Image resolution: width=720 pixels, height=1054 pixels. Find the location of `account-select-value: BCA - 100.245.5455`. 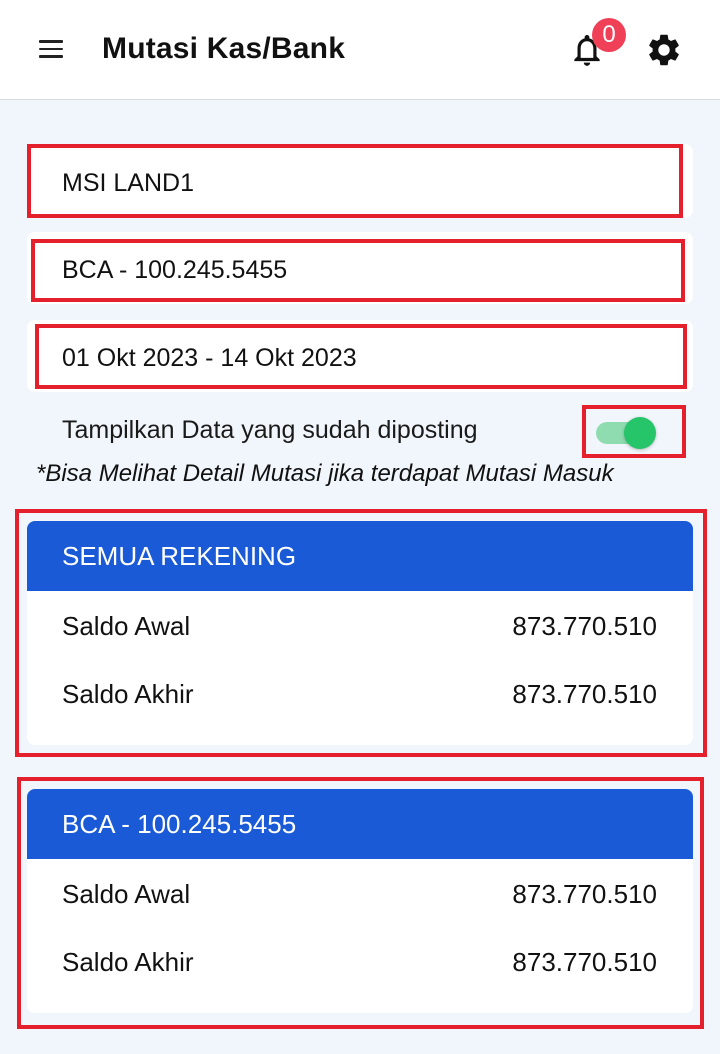

account-select-value: BCA - 100.245.5455 is located at coordinates (175, 270).